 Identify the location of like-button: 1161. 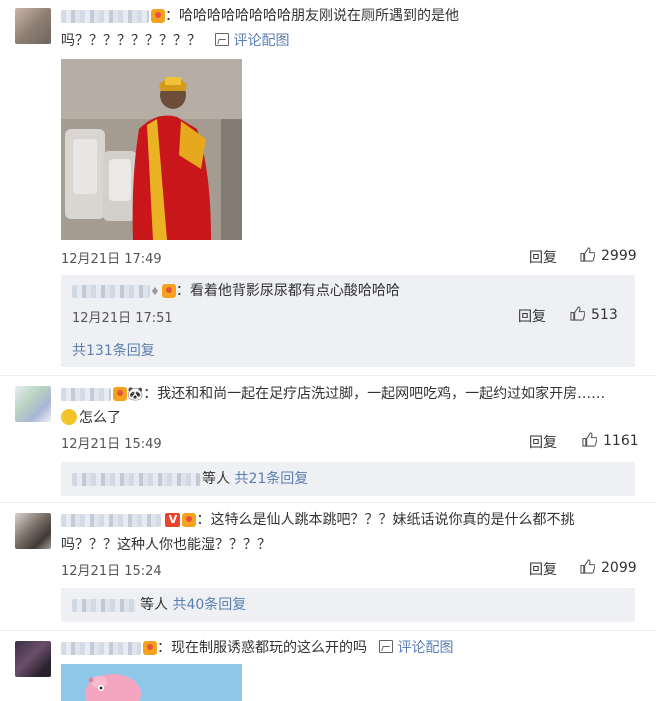
(610, 440).